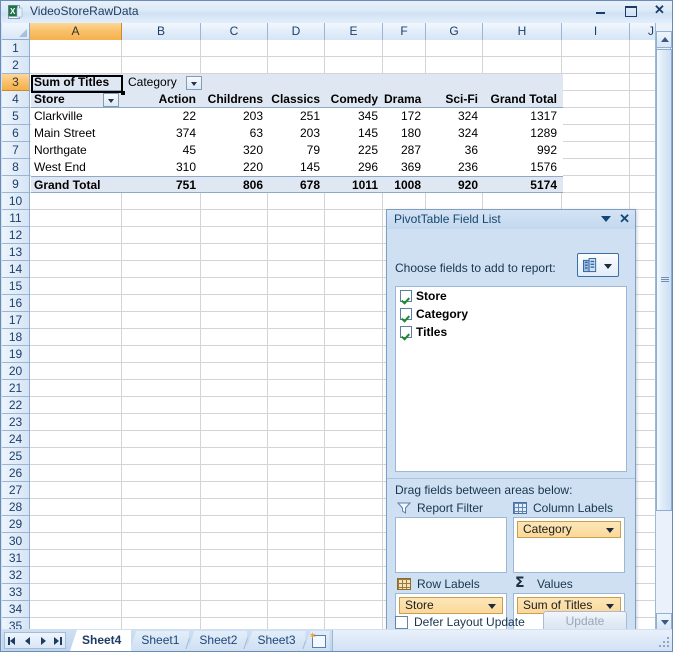 This screenshot has width=673, height=652. I want to click on pivot-row-total-cell: 1317, so click(523, 116).